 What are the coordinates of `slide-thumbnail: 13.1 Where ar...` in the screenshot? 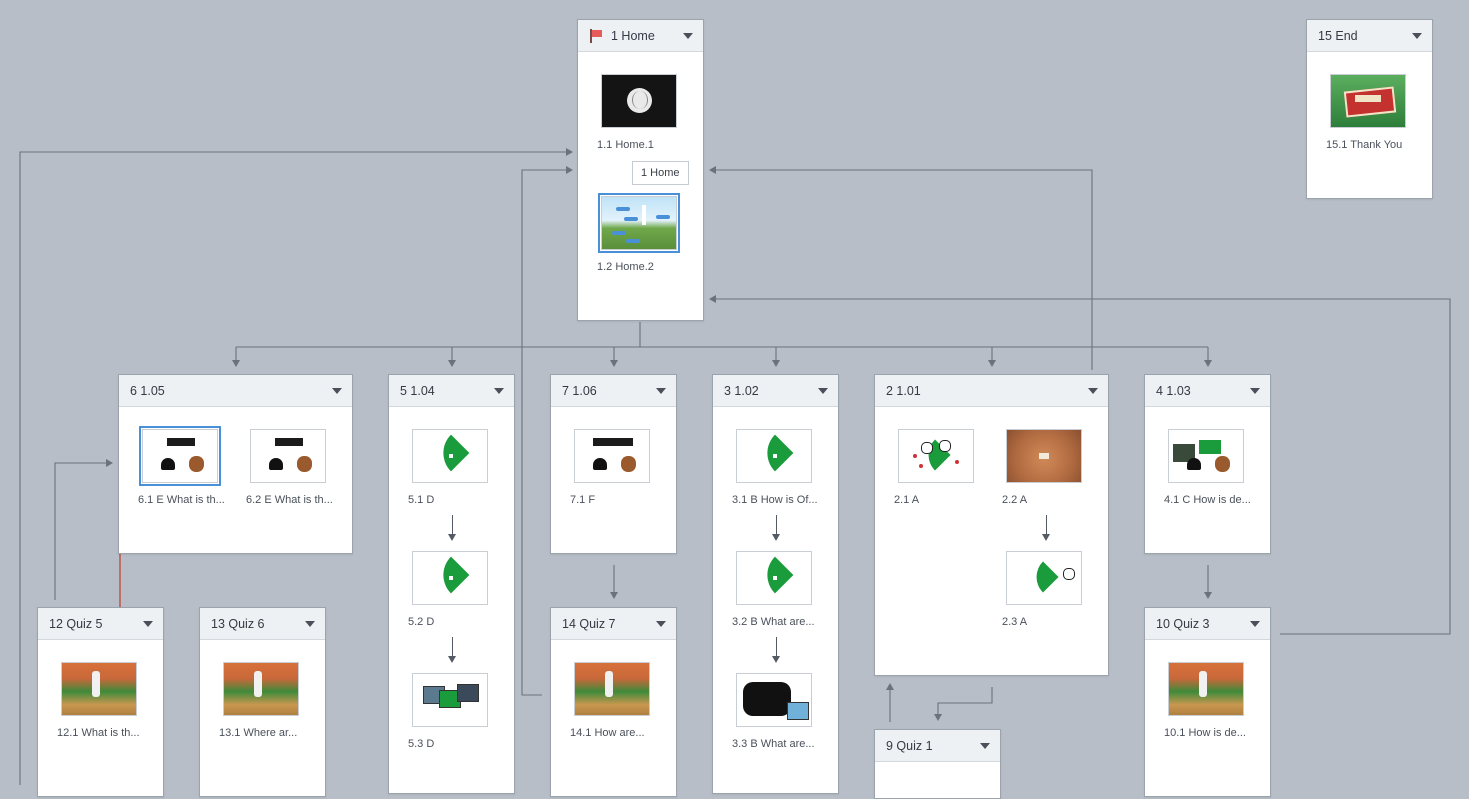 It's located at (269, 700).